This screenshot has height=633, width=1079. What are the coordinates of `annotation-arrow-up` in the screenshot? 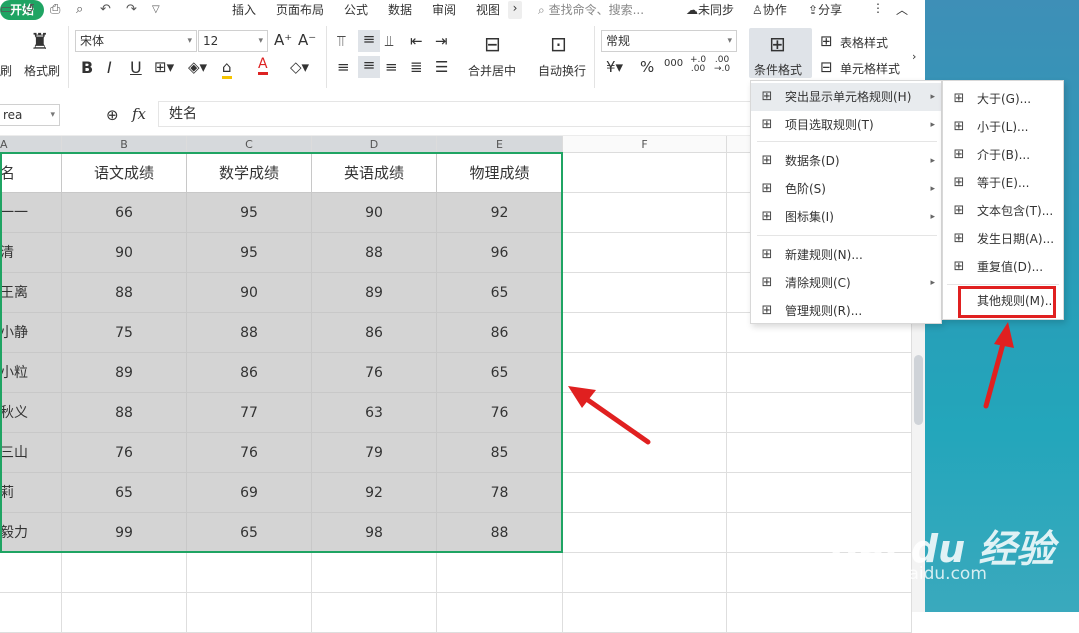 It's located at (998, 365).